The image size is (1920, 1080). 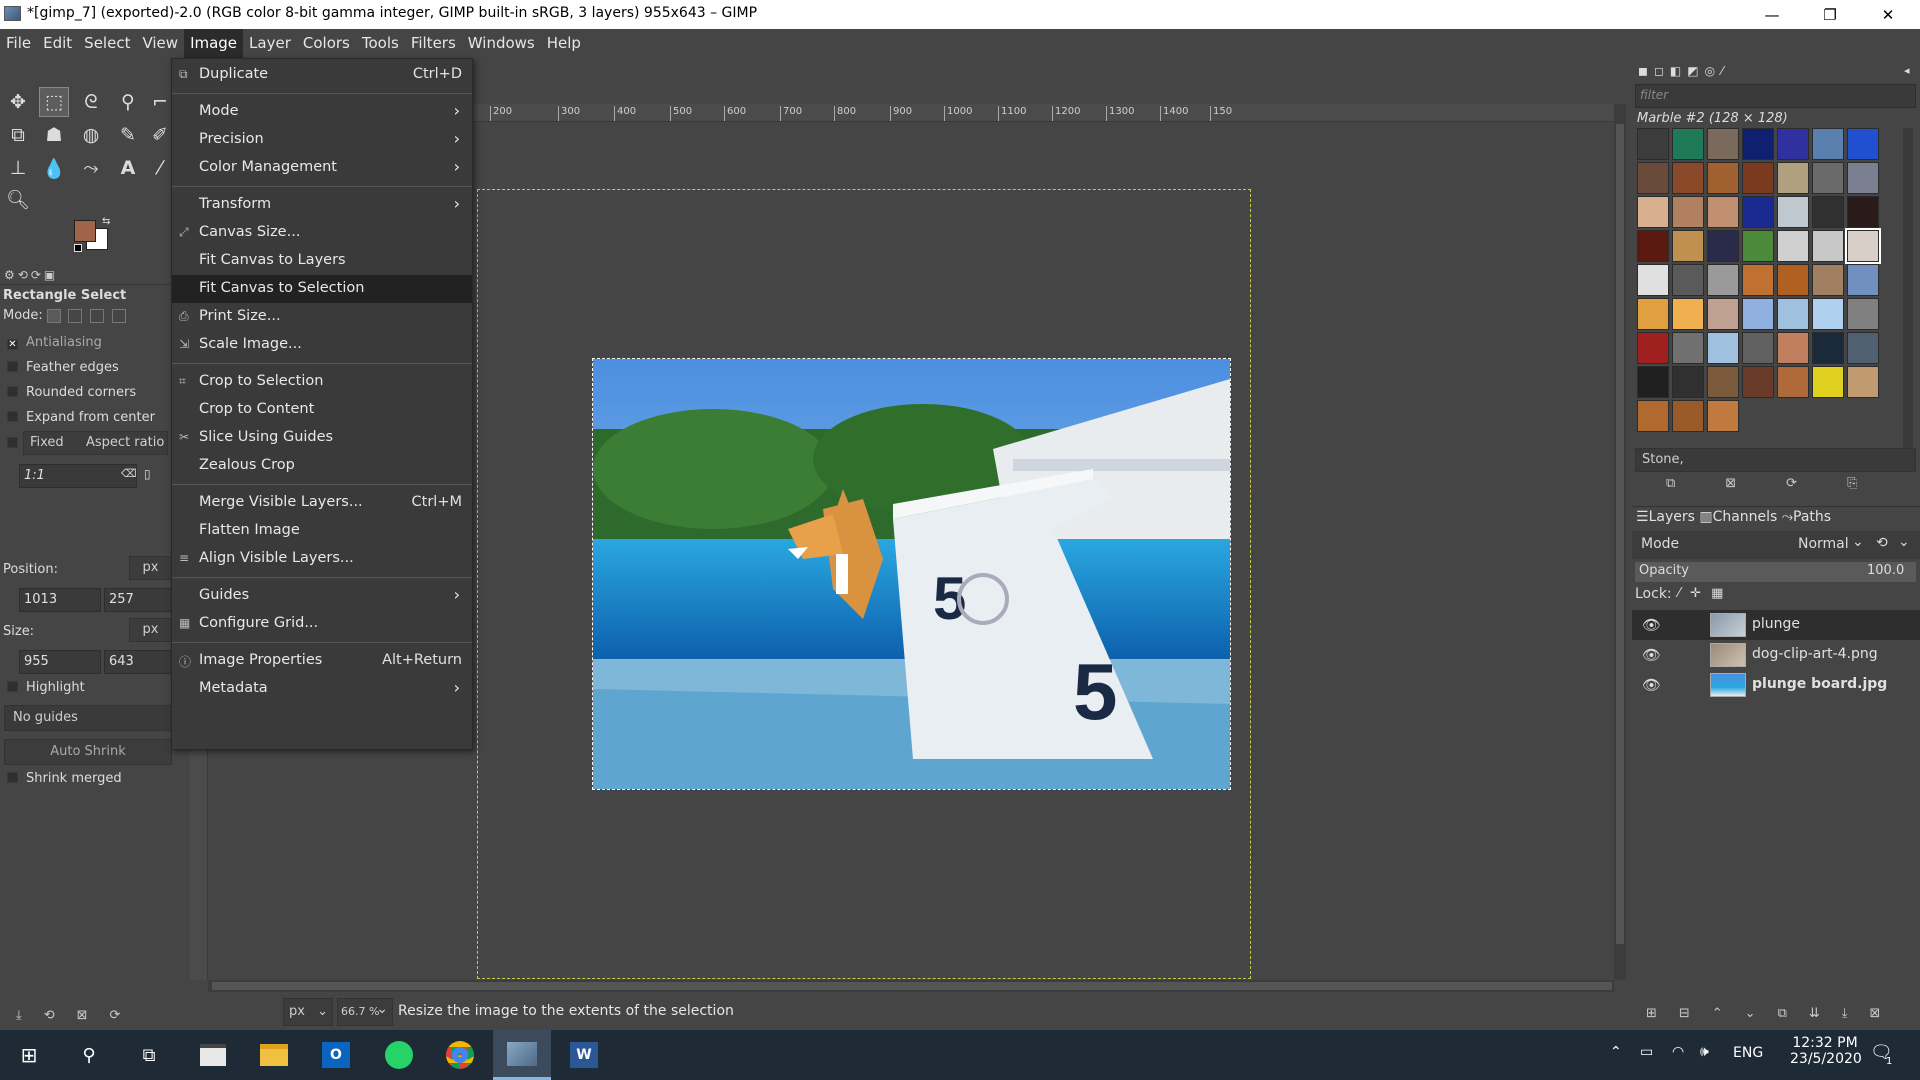 What do you see at coordinates (138, 600) in the screenshot?
I see `position-y-input: 257` at bounding box center [138, 600].